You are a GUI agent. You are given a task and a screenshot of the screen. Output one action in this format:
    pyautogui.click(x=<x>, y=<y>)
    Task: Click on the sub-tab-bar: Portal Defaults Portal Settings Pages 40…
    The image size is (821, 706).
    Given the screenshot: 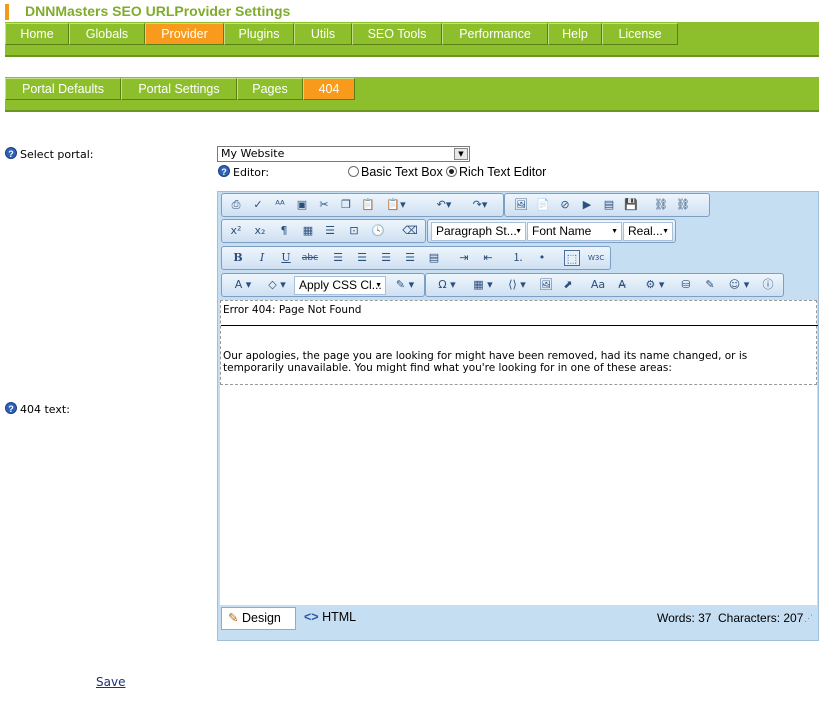 What is the action you would take?
    pyautogui.click(x=412, y=94)
    